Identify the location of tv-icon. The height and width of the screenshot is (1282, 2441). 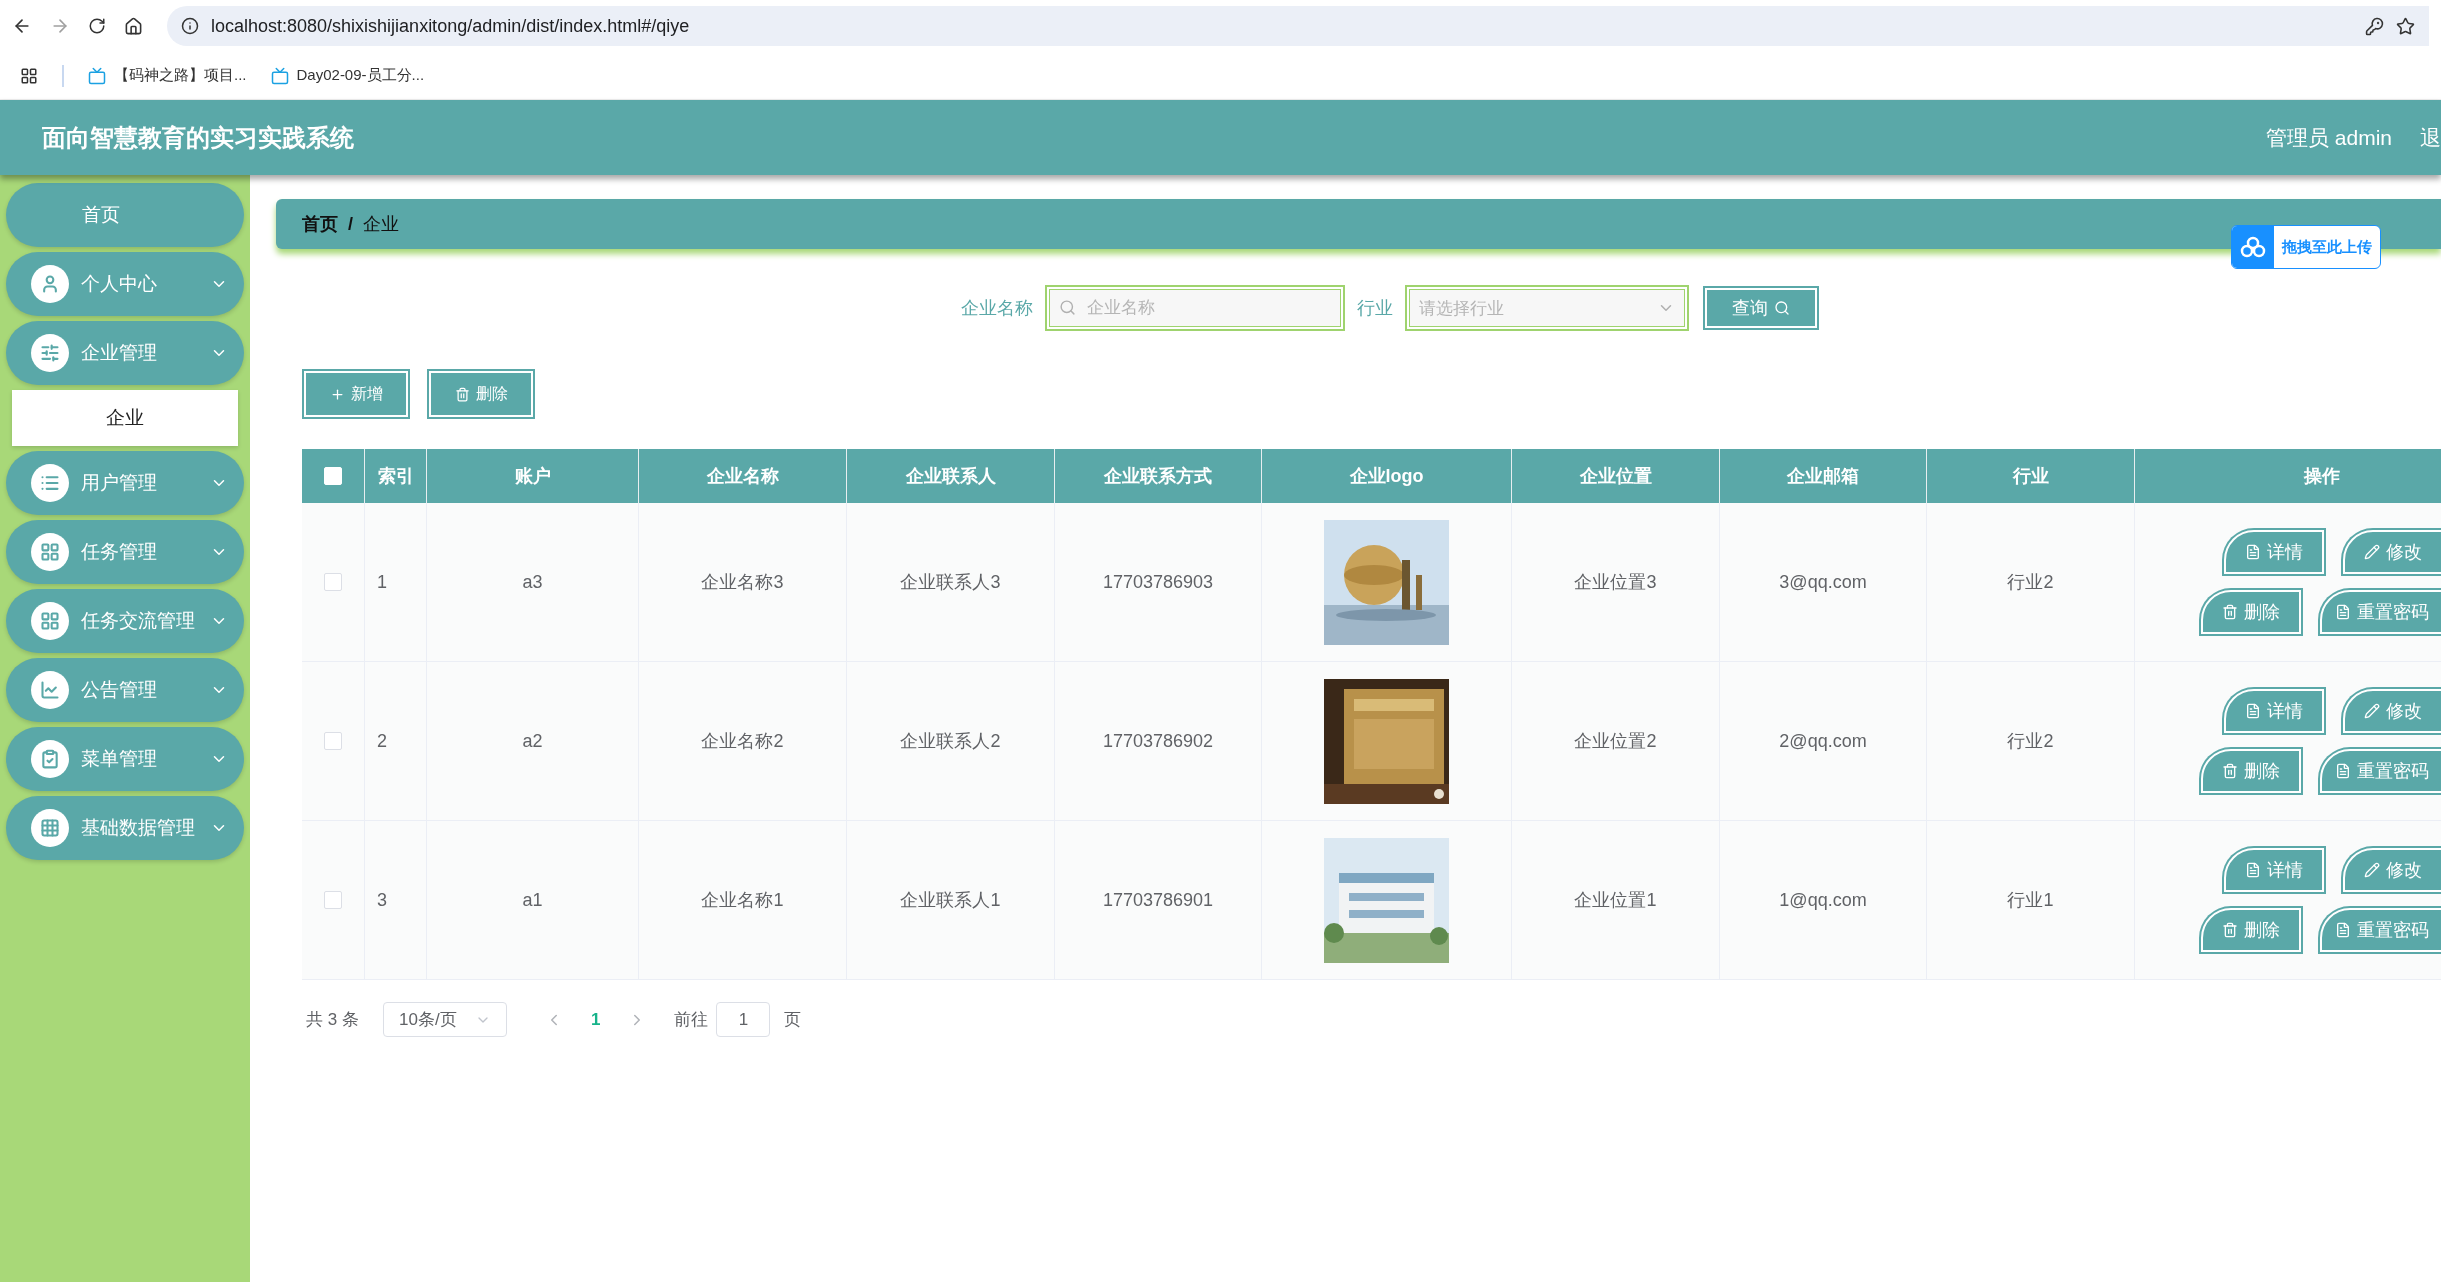
(97, 75).